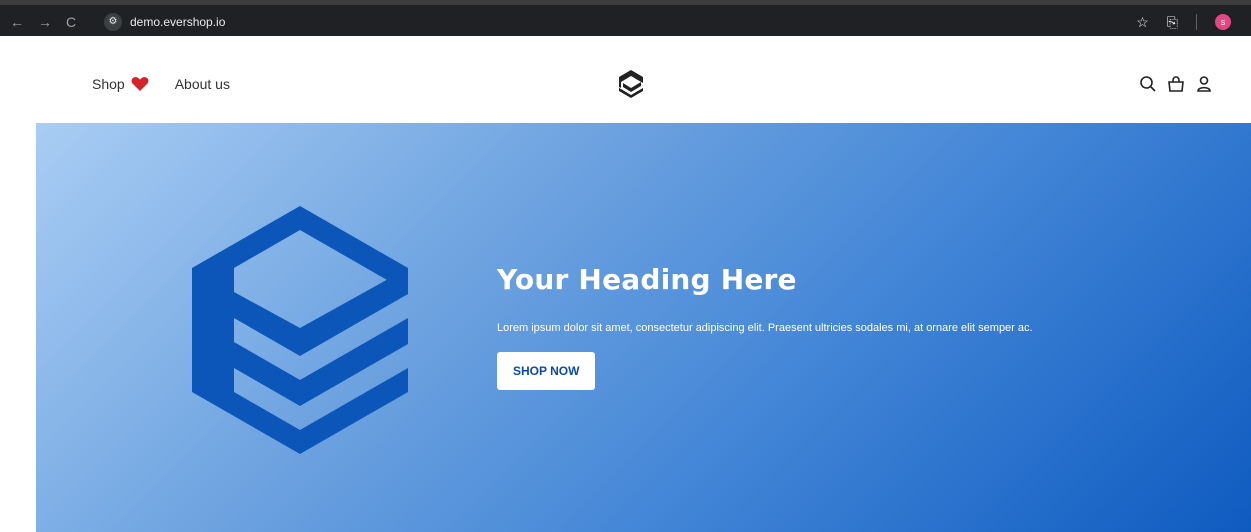 The image size is (1251, 532). I want to click on user-icon, so click(1204, 84).